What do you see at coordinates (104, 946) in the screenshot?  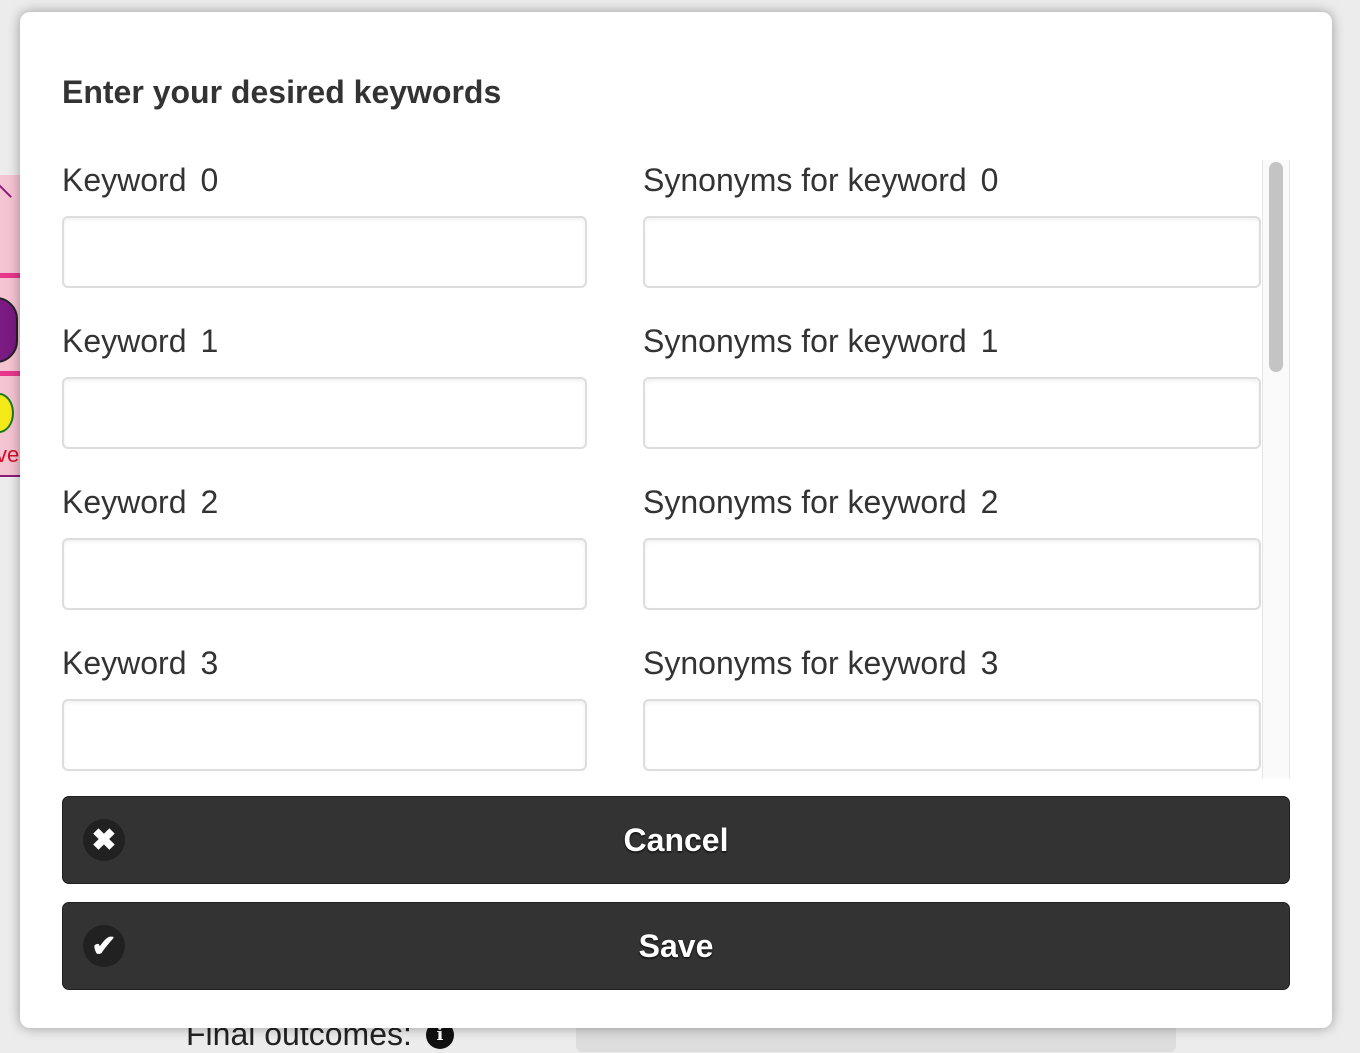 I see `checkmark-icon: ✔` at bounding box center [104, 946].